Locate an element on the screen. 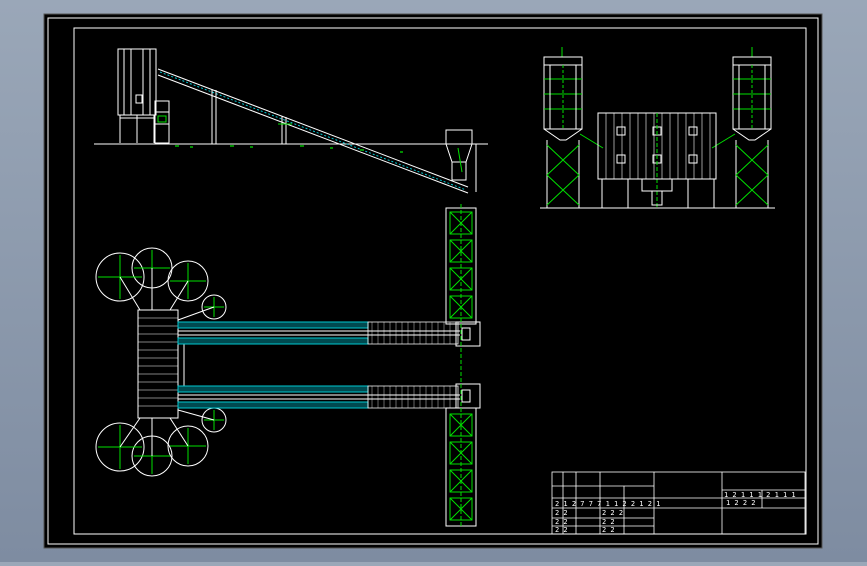  title-block-row1-left: 2 1 2 7 7 7 1 1 2 2 1 2 1 is located at coordinates (607, 504).